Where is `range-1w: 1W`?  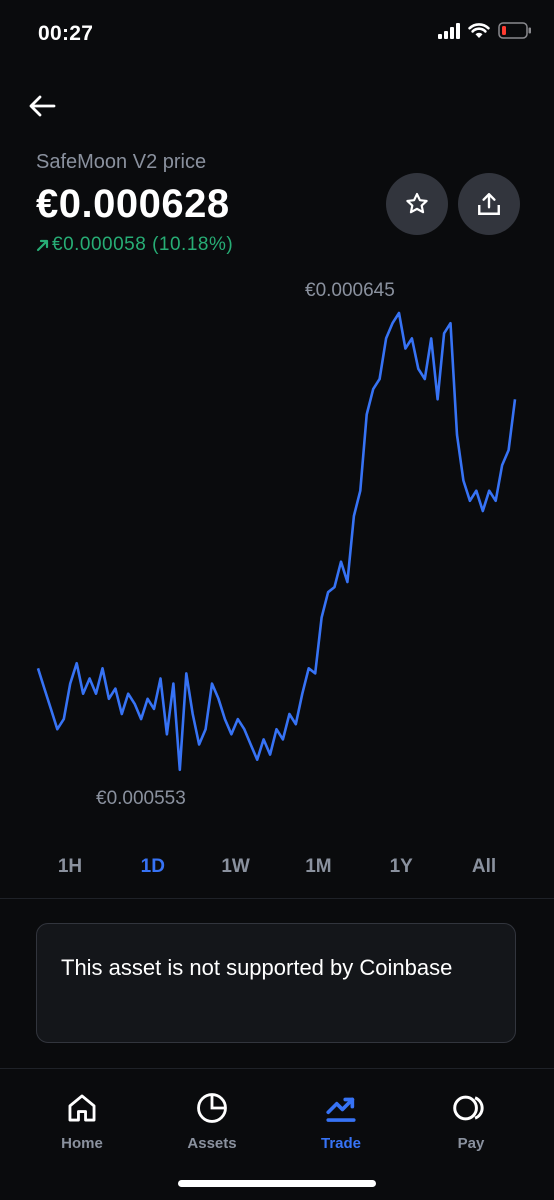 range-1w: 1W is located at coordinates (236, 867).